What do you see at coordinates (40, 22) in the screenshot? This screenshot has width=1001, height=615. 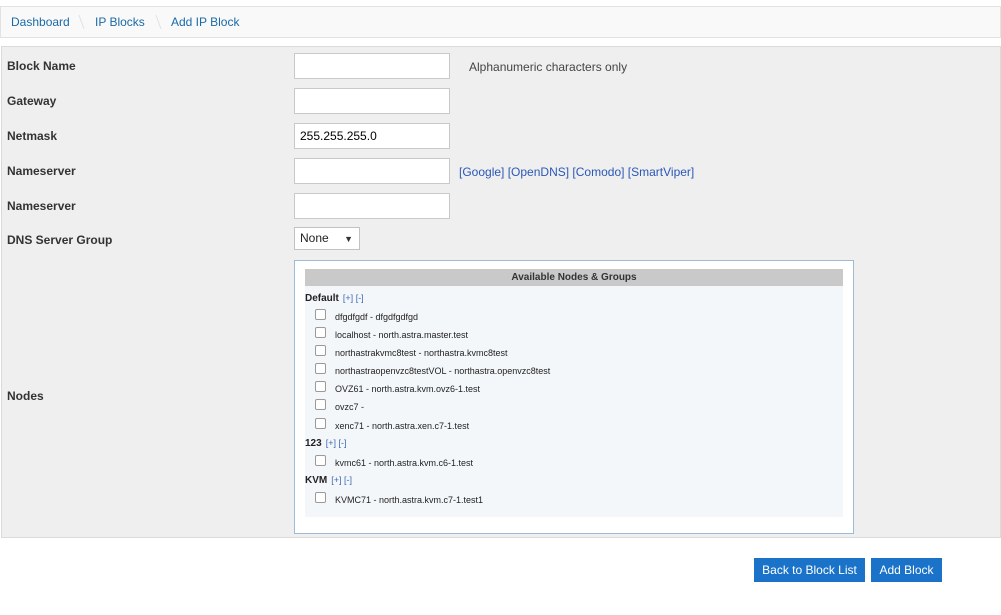 I see `breadcrumb-dashboard: Dashboard` at bounding box center [40, 22].